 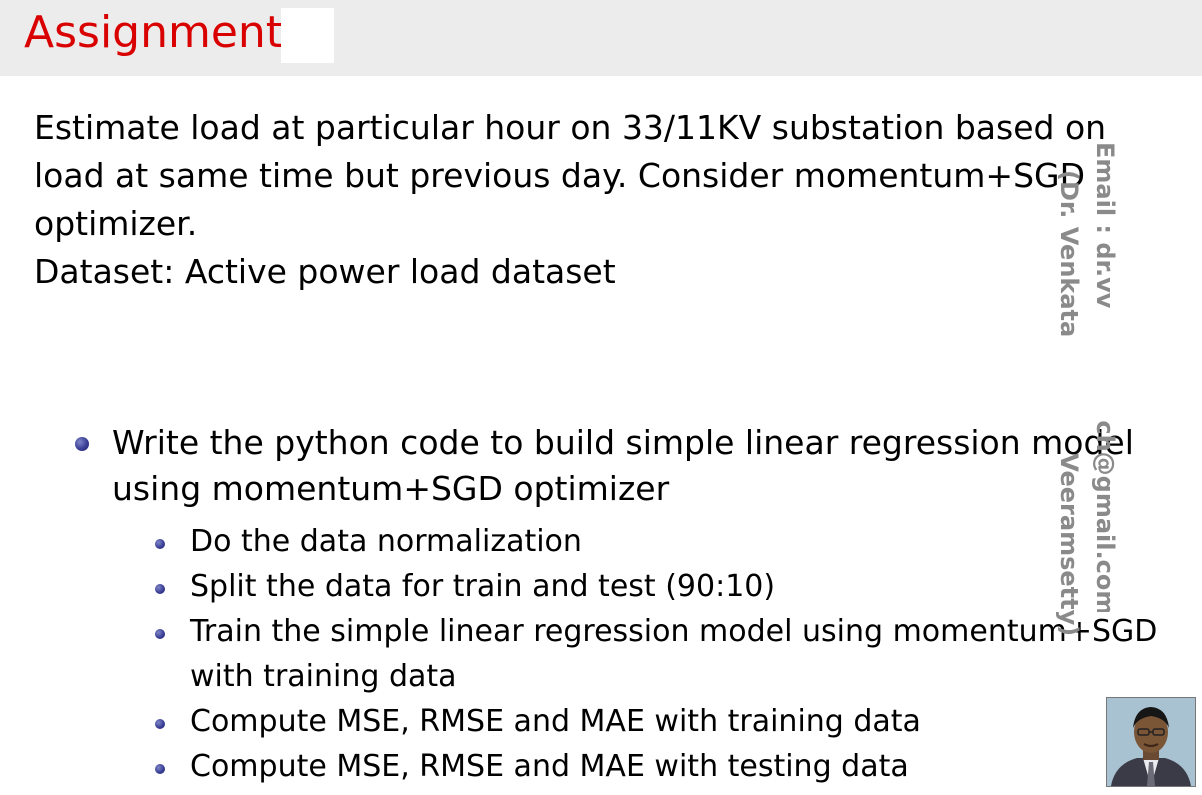 I want to click on title-white-patch, so click(x=307, y=35).